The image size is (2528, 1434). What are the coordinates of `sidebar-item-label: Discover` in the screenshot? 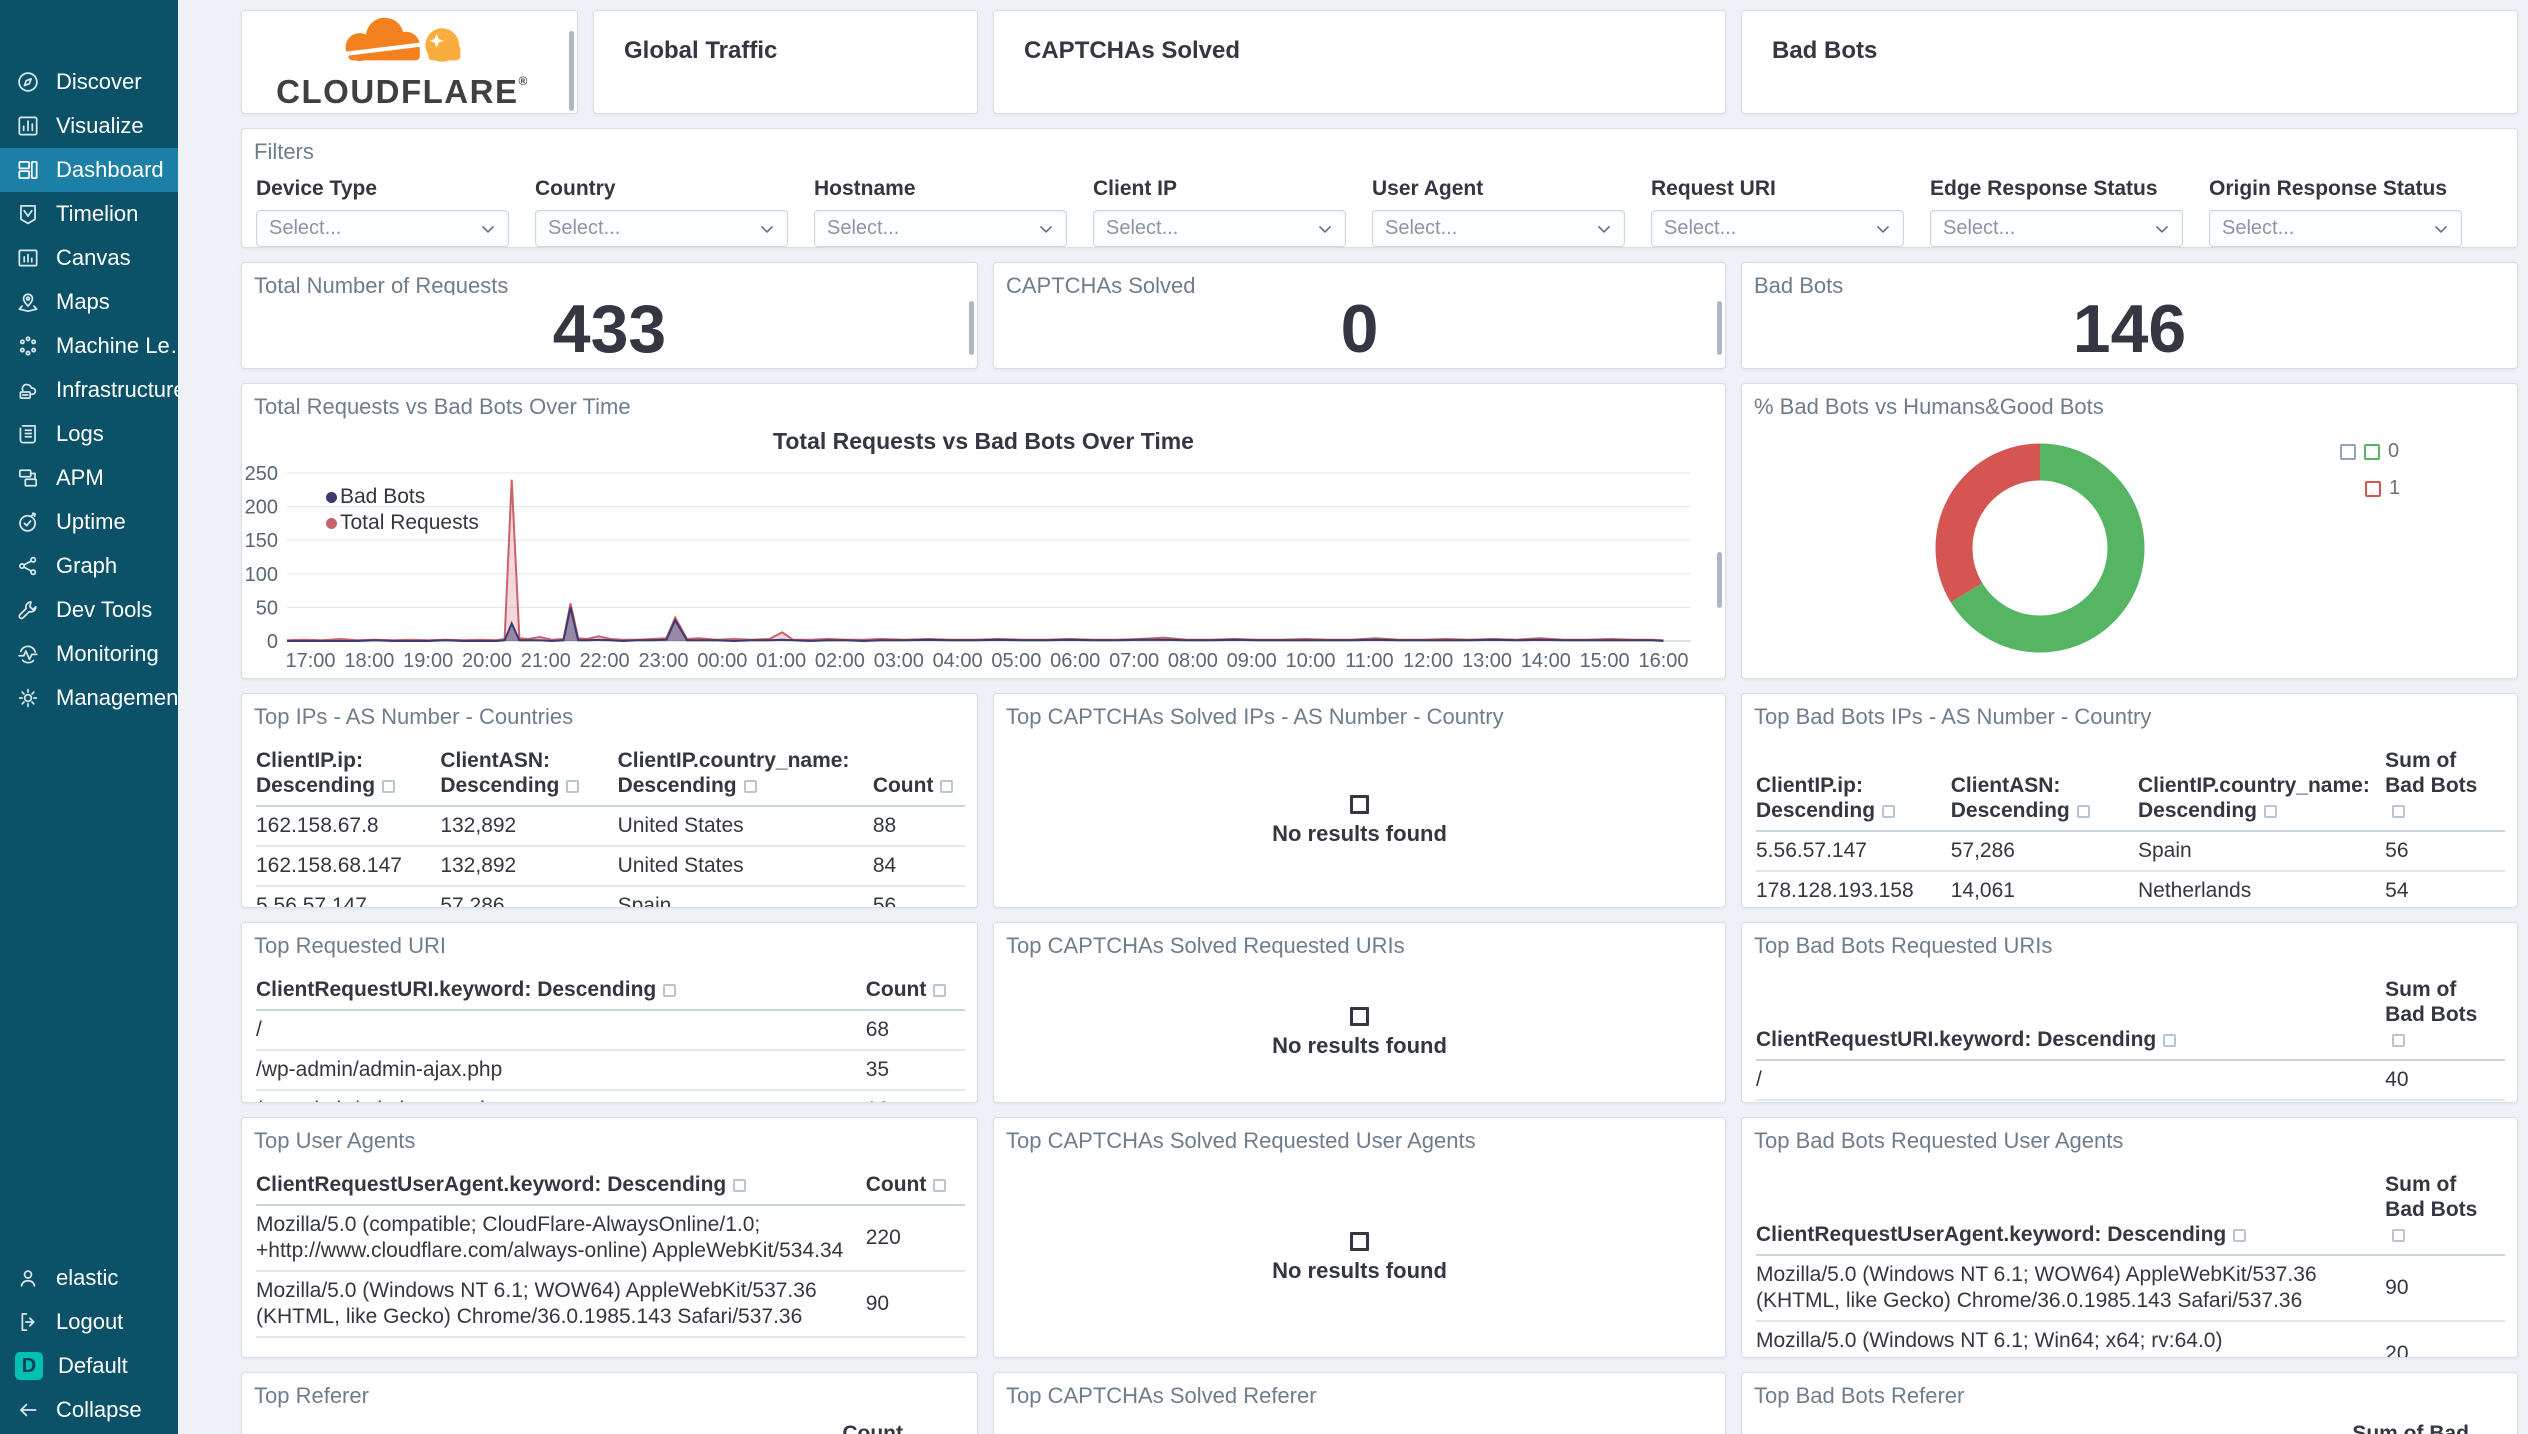 It's located at (99, 81).